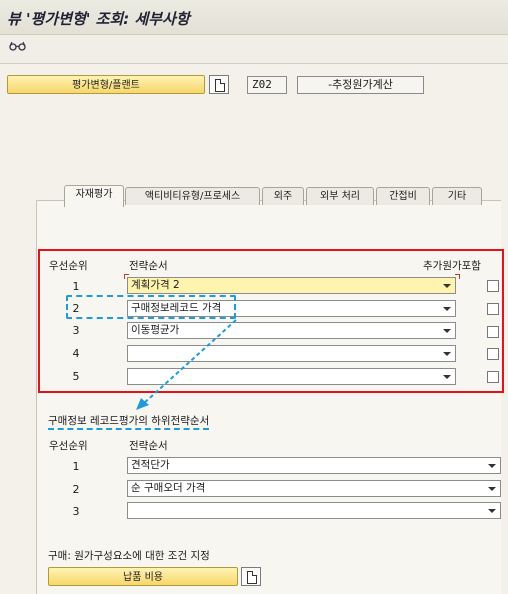 The image size is (508, 594). Describe the element at coordinates (76, 330) in the screenshot. I see `priority-3: 3` at that location.